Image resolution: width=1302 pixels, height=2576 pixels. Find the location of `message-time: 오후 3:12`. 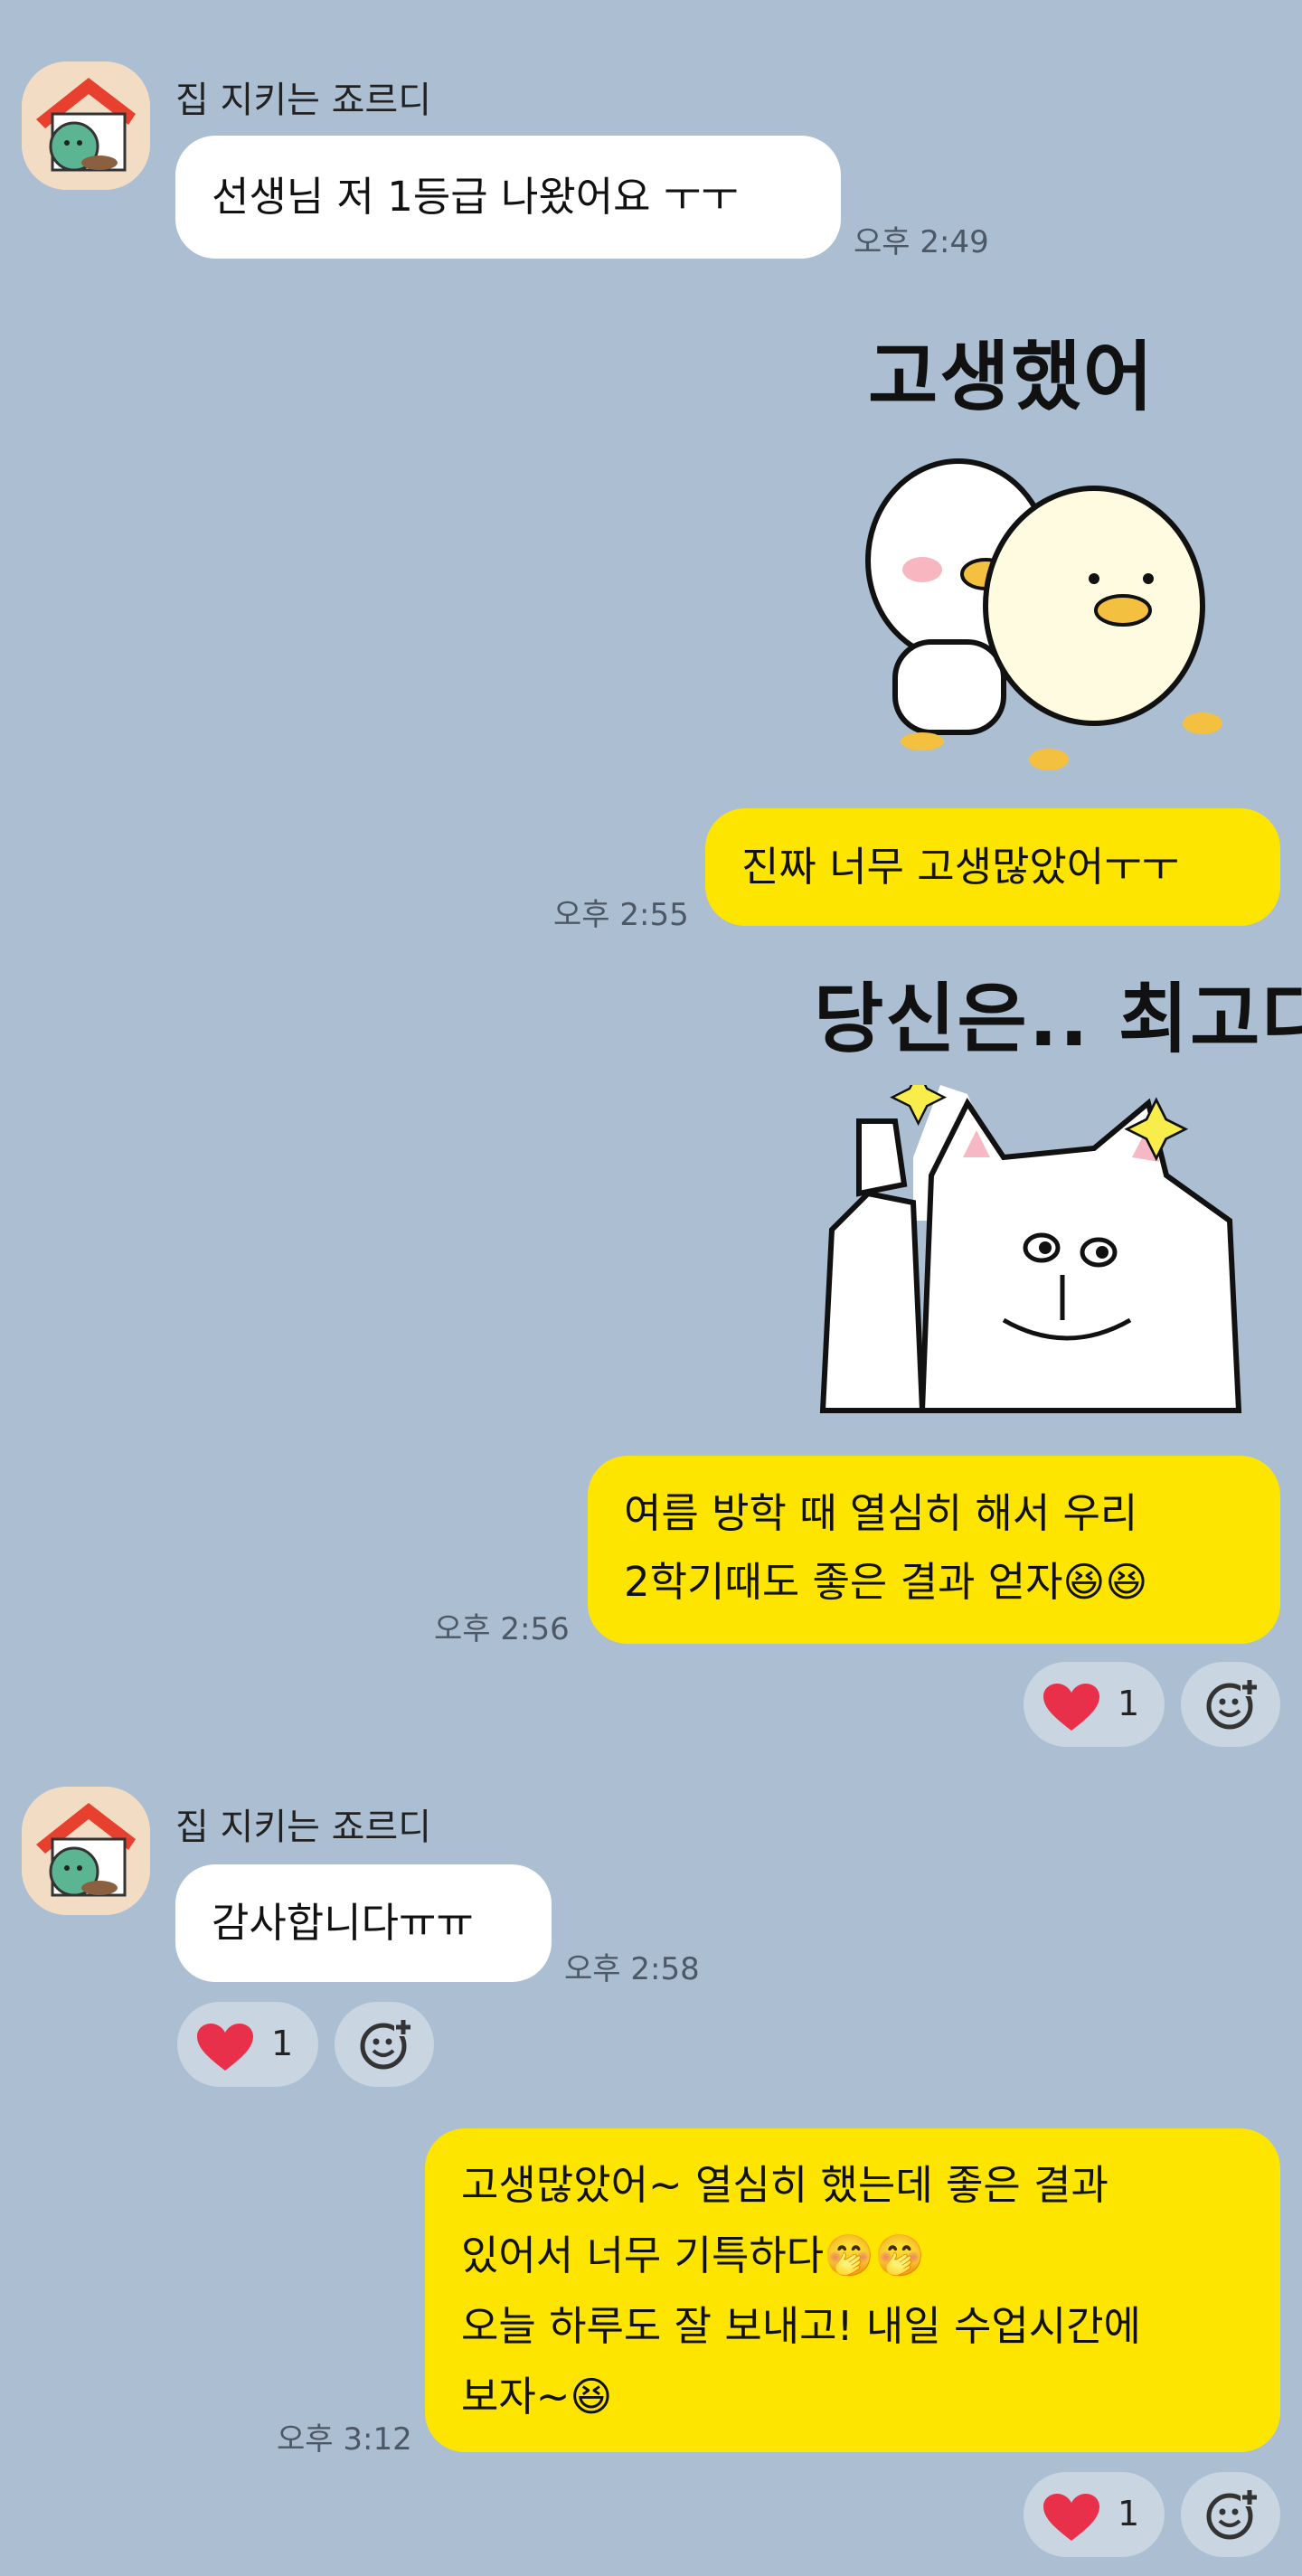

message-time: 오후 3:12 is located at coordinates (344, 2440).